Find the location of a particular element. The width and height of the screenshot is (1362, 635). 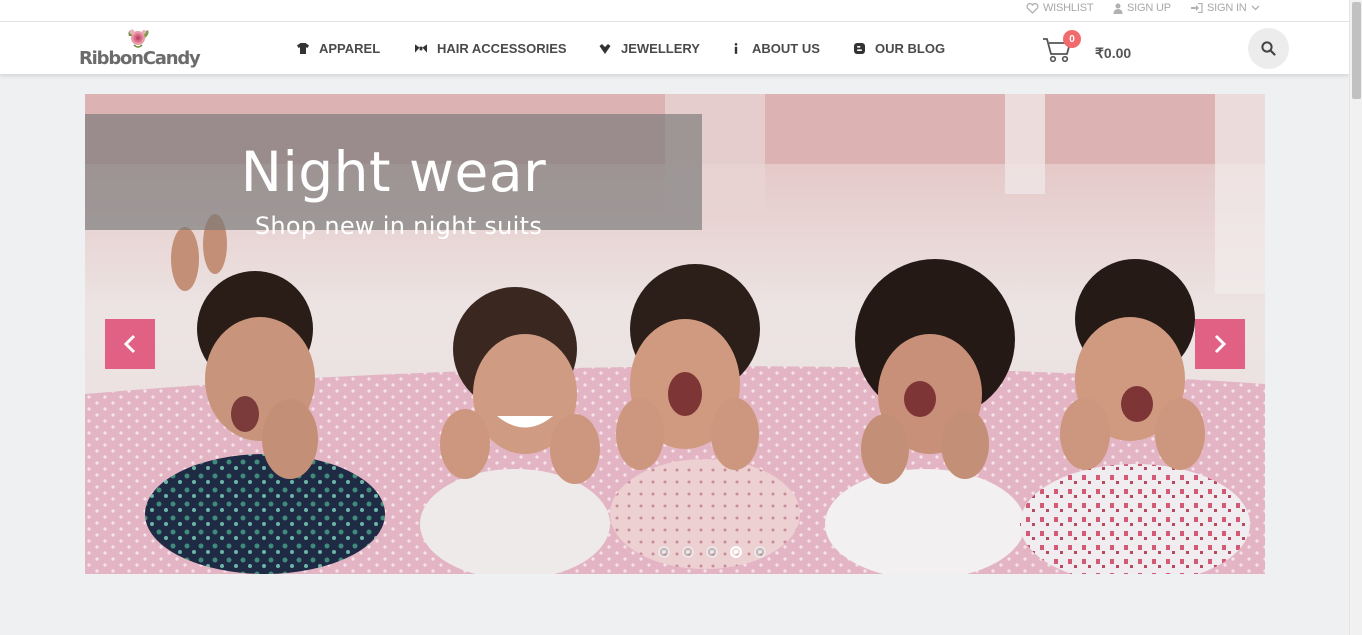

wishlist-link: WISHLIST is located at coordinates (1060, 8).